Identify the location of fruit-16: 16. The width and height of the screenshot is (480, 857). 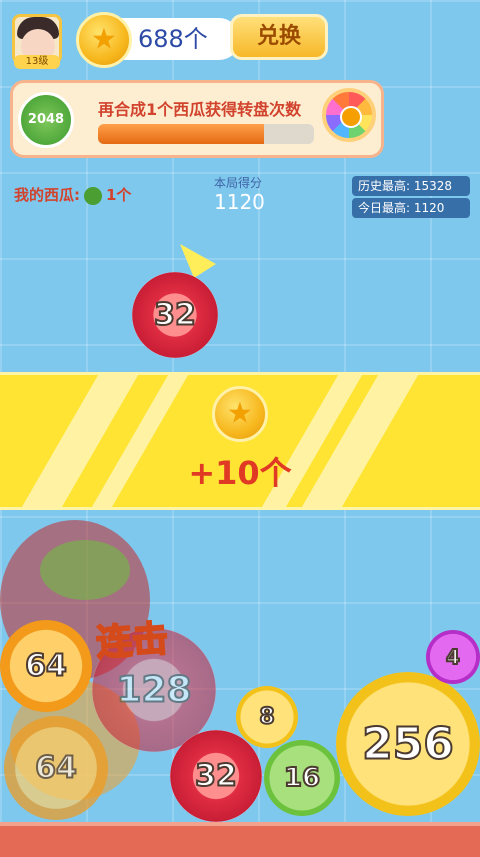
(302, 778).